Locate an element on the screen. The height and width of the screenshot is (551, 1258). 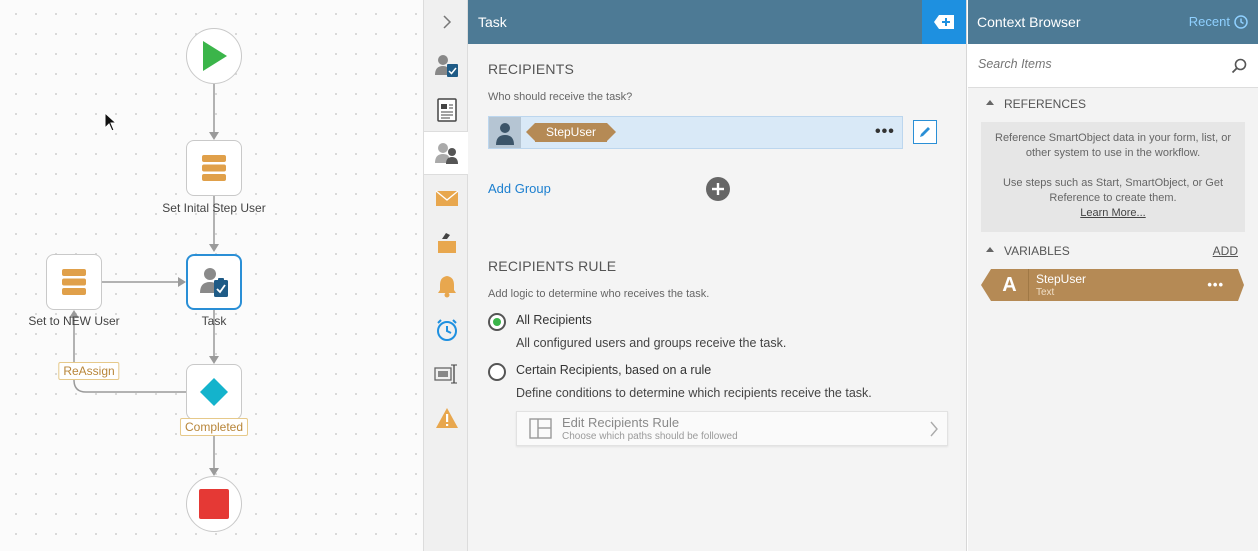
warning-icon is located at coordinates (446, 418).